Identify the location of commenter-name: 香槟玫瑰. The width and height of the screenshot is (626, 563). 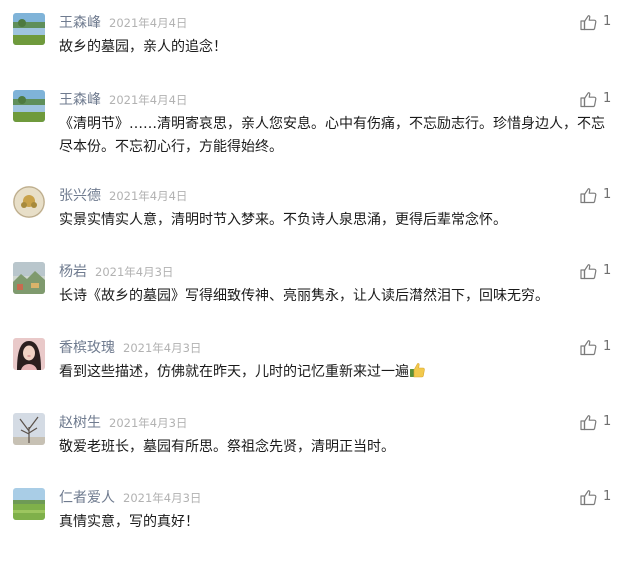
(87, 348).